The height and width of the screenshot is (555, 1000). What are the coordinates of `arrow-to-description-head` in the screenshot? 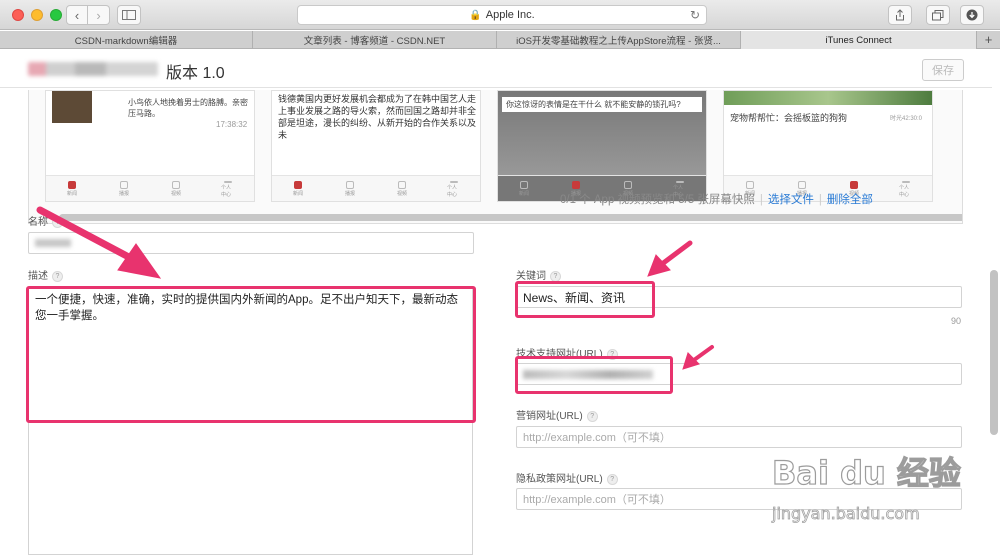 It's located at (139, 261).